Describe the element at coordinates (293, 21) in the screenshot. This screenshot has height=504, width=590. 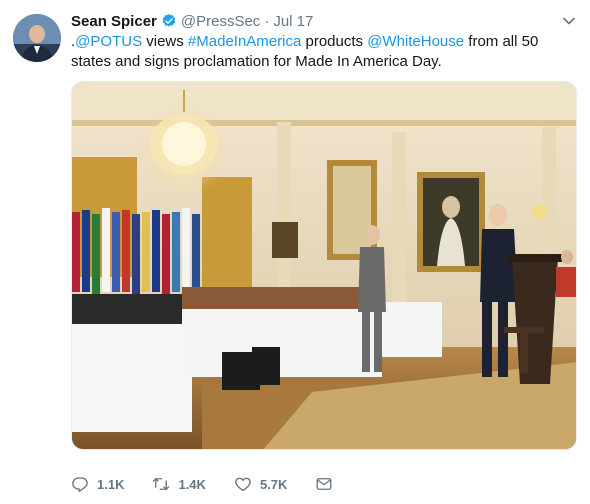
I see `tweet-timestamp: Jul 17` at that location.